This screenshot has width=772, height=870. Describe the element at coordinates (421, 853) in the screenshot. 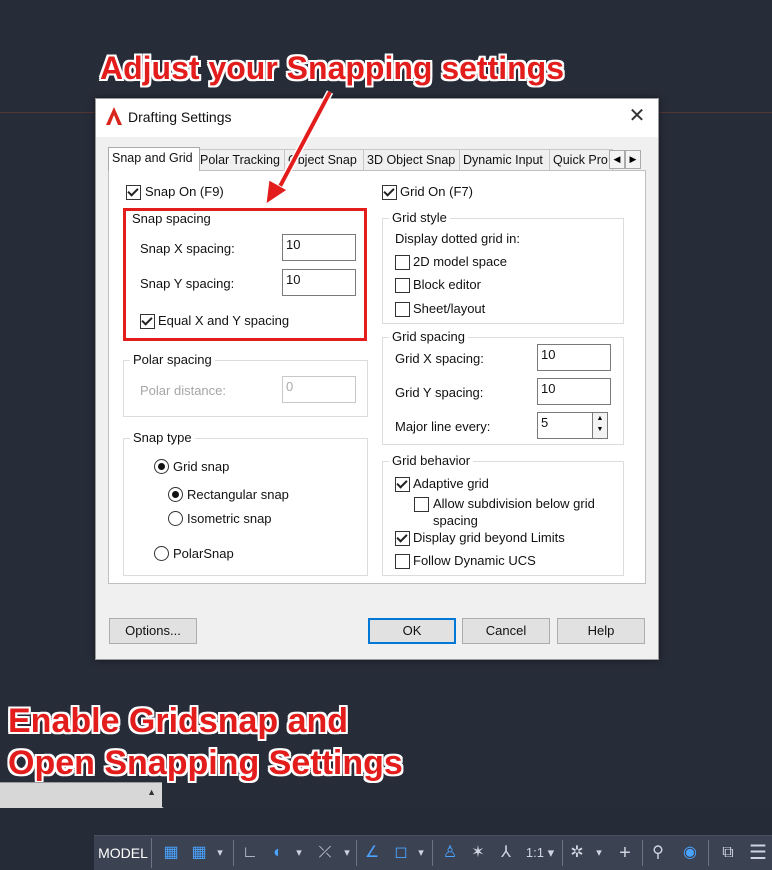

I see `osnap-dropdown-icon: ▾` at that location.